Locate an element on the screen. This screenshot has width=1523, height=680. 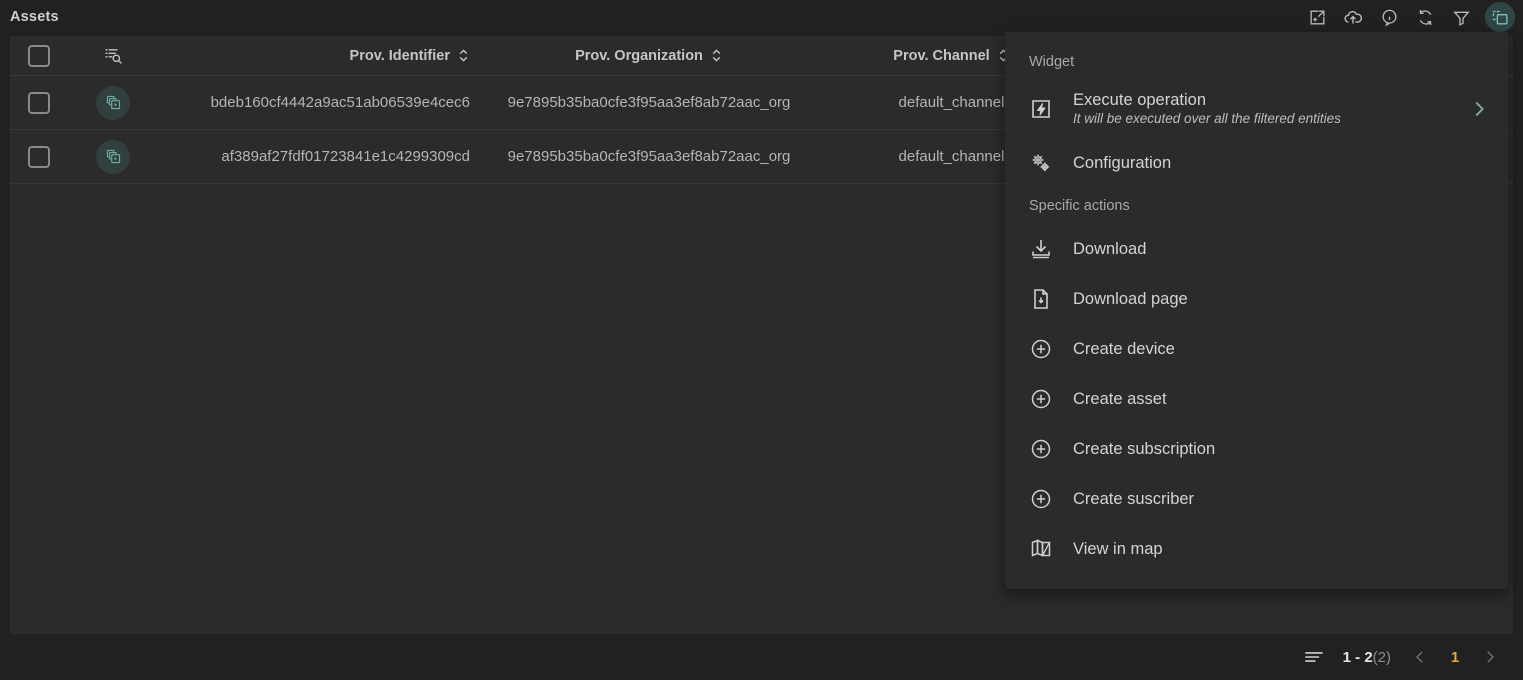
menu-item-create-suscriber: Create suscriber is located at coordinates (1256, 499).